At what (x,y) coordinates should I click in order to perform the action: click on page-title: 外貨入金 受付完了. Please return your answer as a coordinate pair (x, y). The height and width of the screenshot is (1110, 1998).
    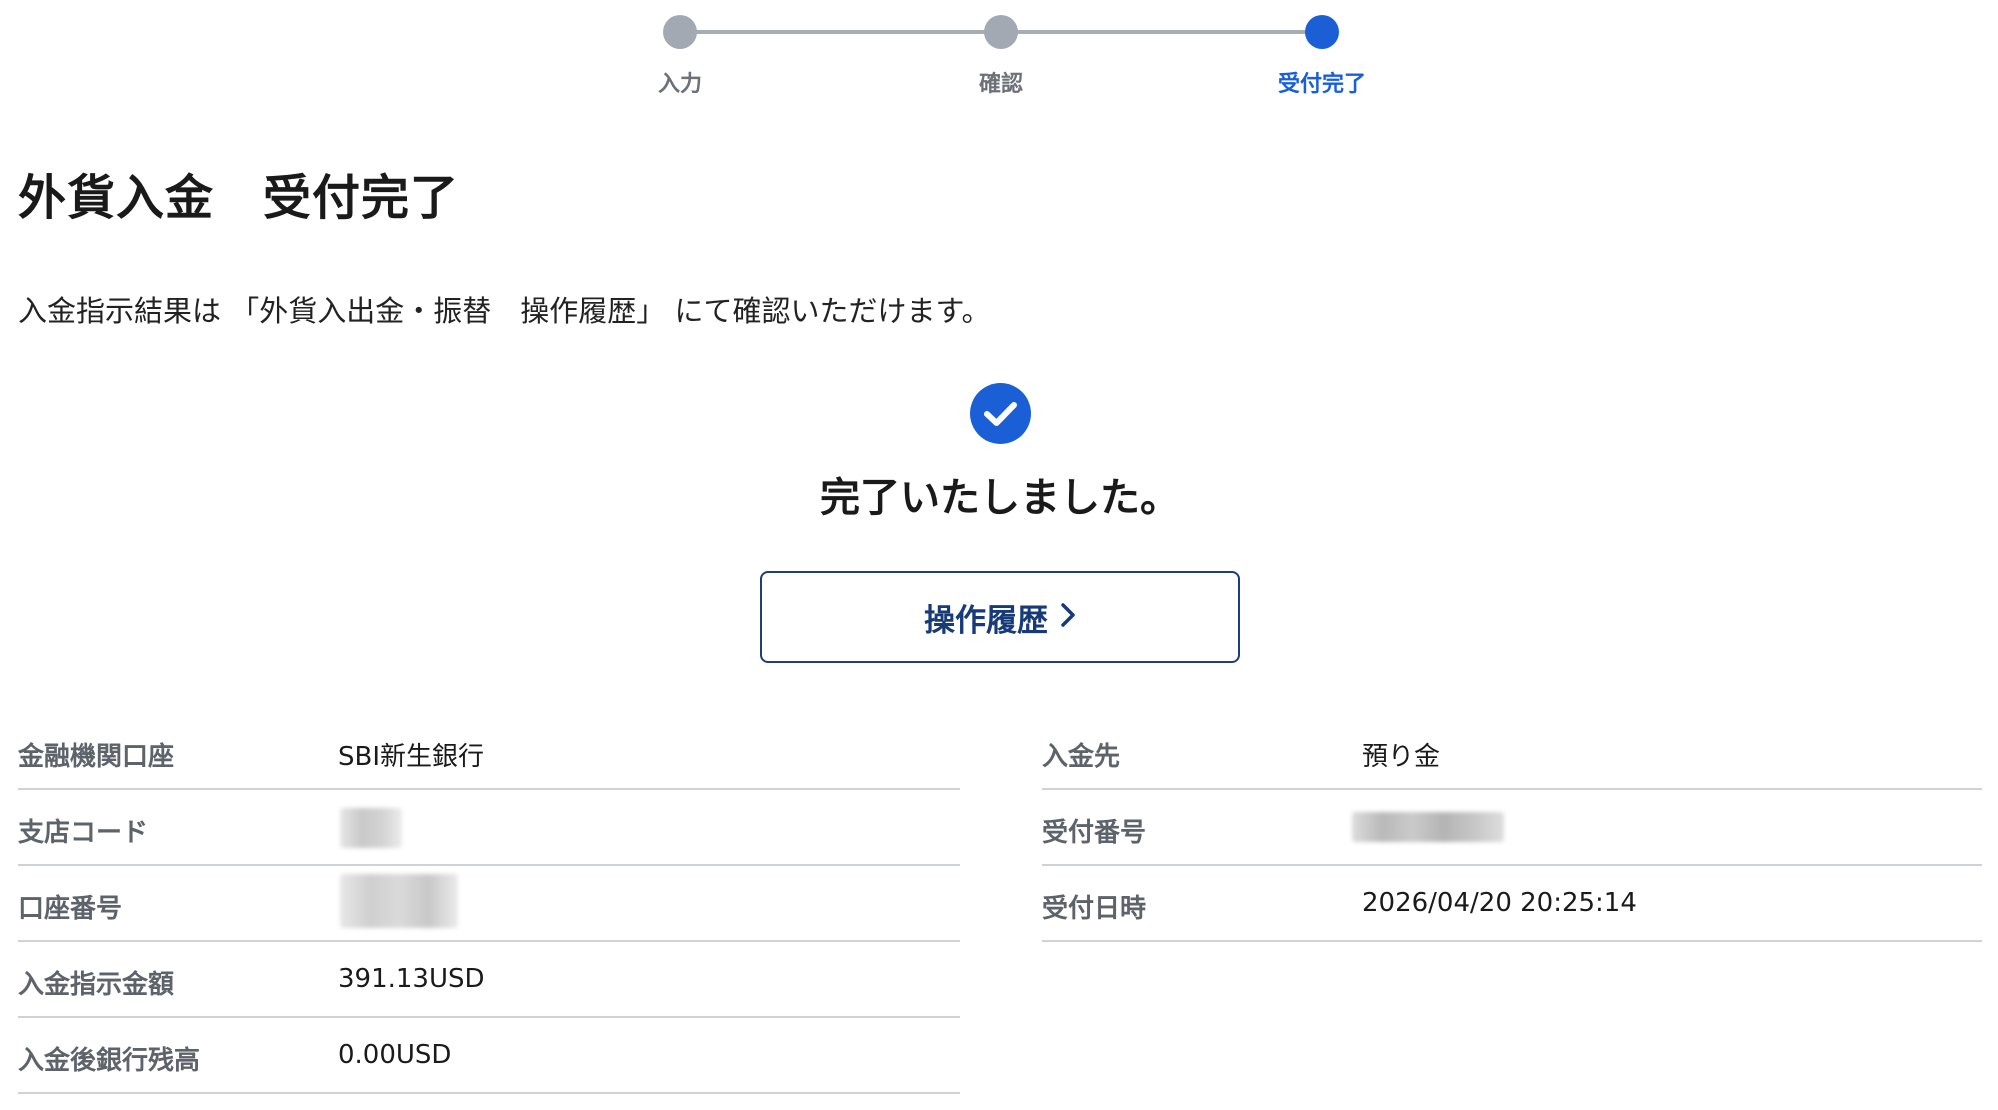
    Looking at the image, I should click on (239, 198).